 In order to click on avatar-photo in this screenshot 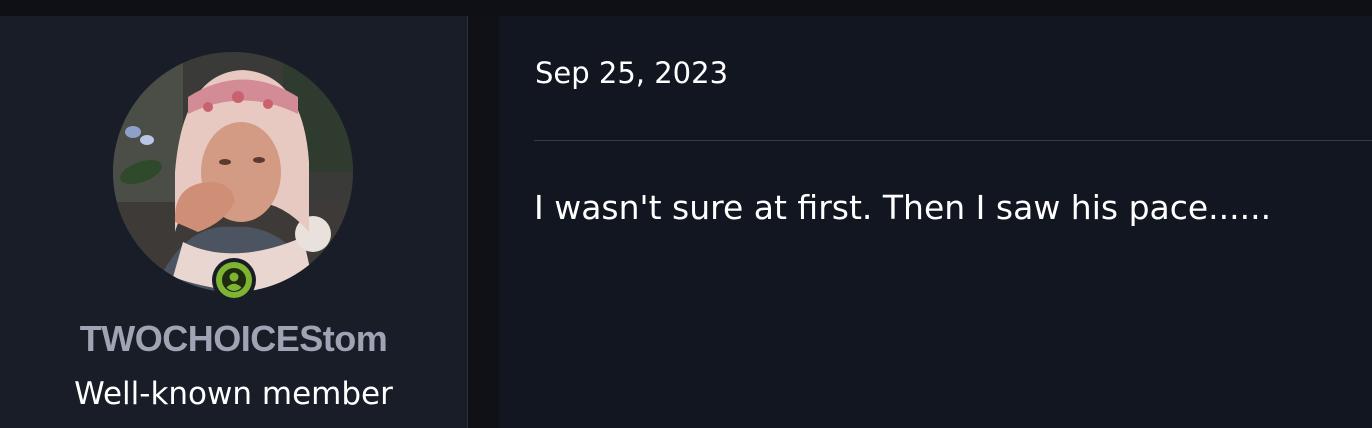, I will do `click(233, 172)`.